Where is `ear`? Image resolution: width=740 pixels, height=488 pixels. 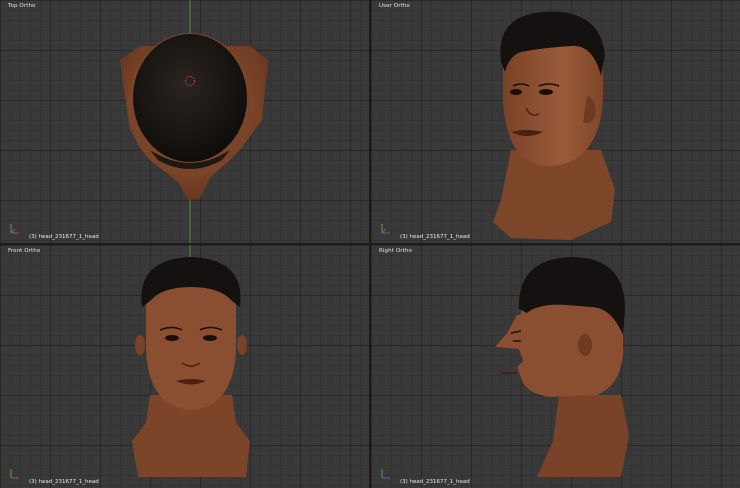 ear is located at coordinates (585, 345).